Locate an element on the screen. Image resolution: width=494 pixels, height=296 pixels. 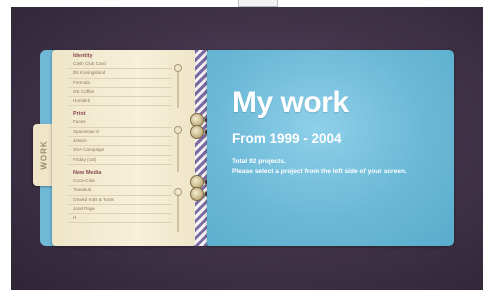
menu-item: Tweakuk is located at coordinates (120, 191).